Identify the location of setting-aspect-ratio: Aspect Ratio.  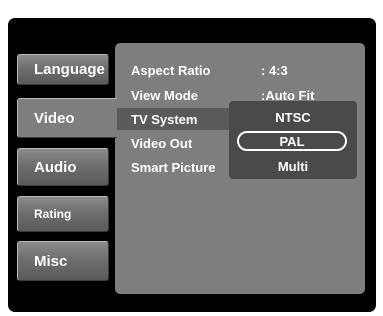
(170, 70).